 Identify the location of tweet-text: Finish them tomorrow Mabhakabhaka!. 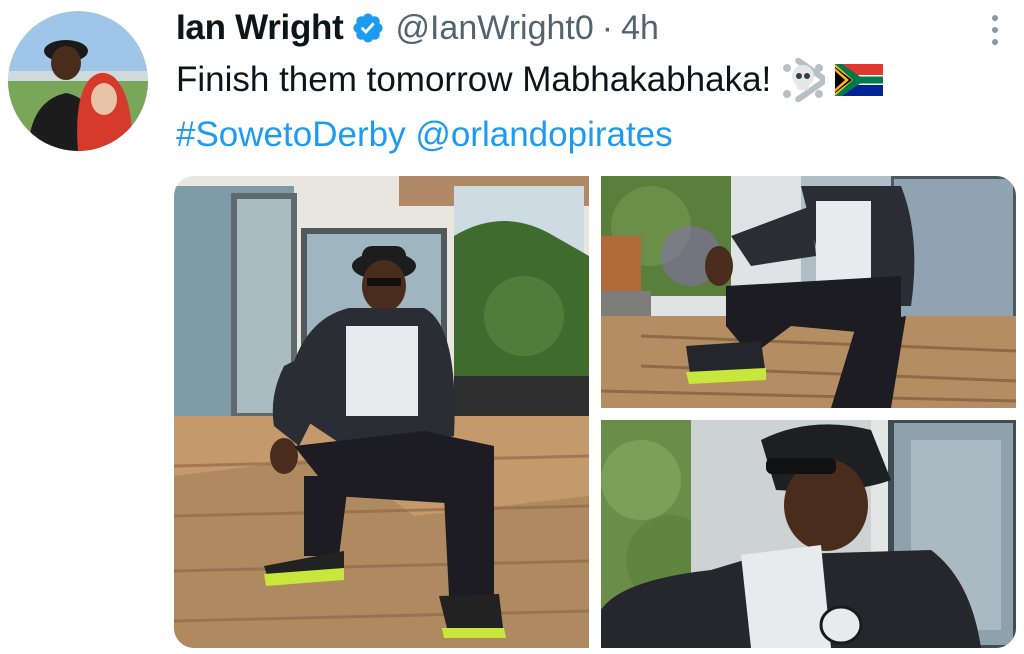
(474, 79).